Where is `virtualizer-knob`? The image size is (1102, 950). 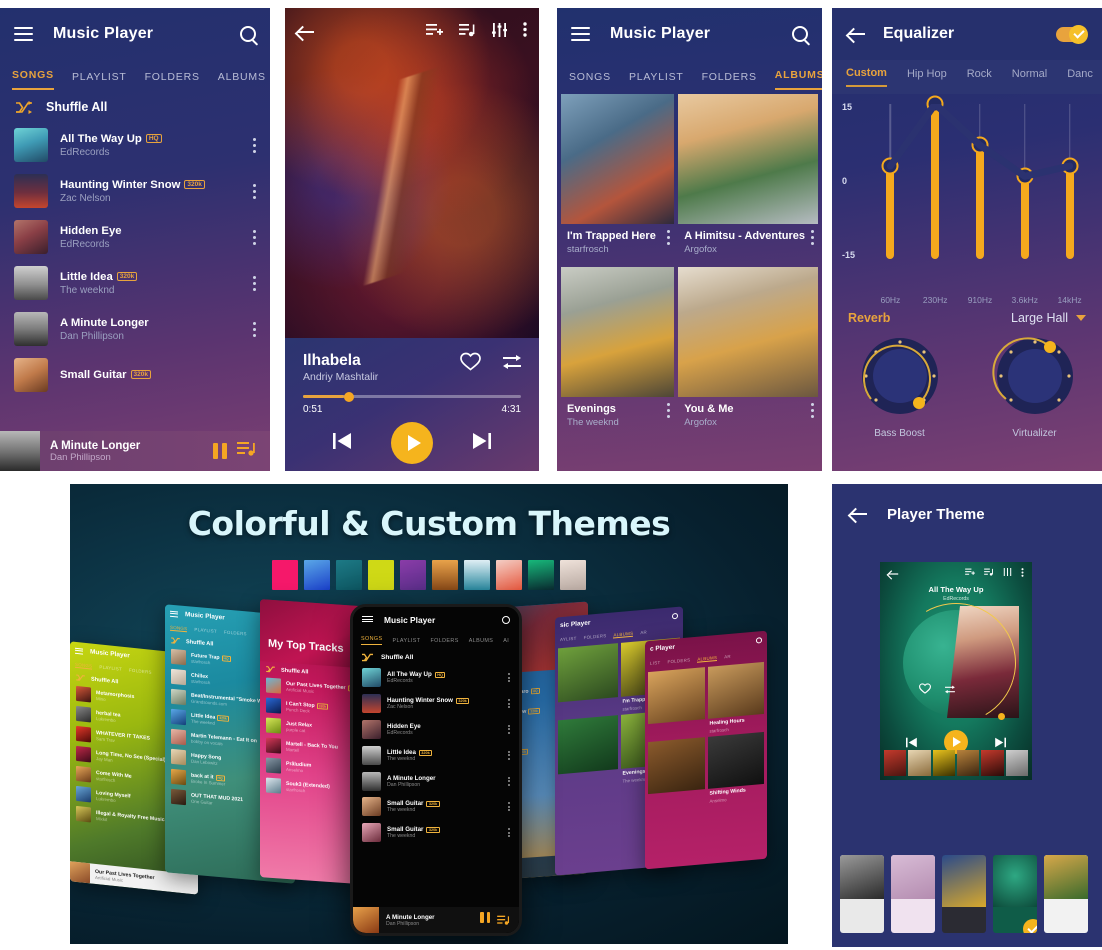
virtualizer-knob is located at coordinates (1034, 376).